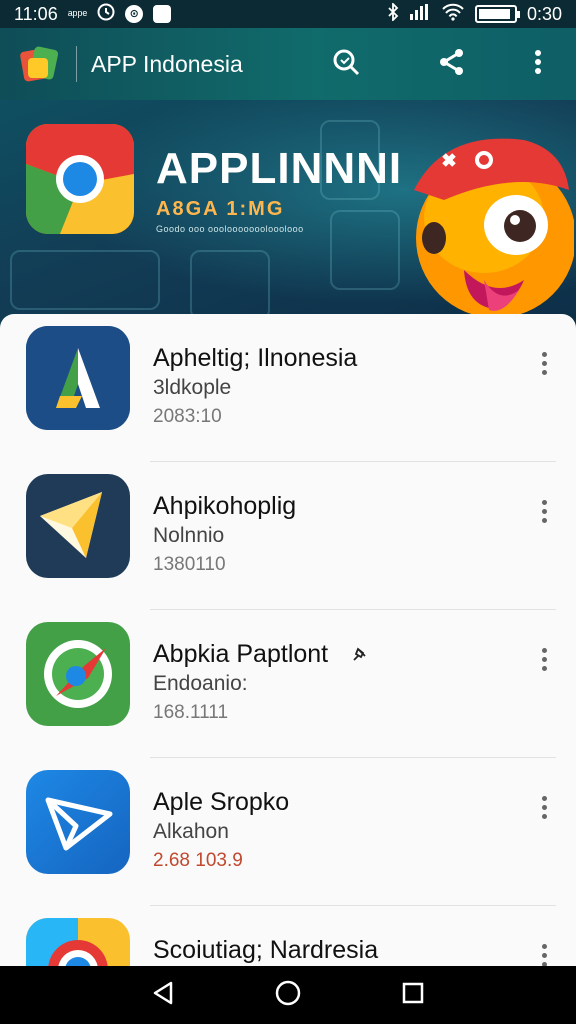  What do you see at coordinates (189, 535) in the screenshot?
I see `app-subtitle: Nolnnio` at bounding box center [189, 535].